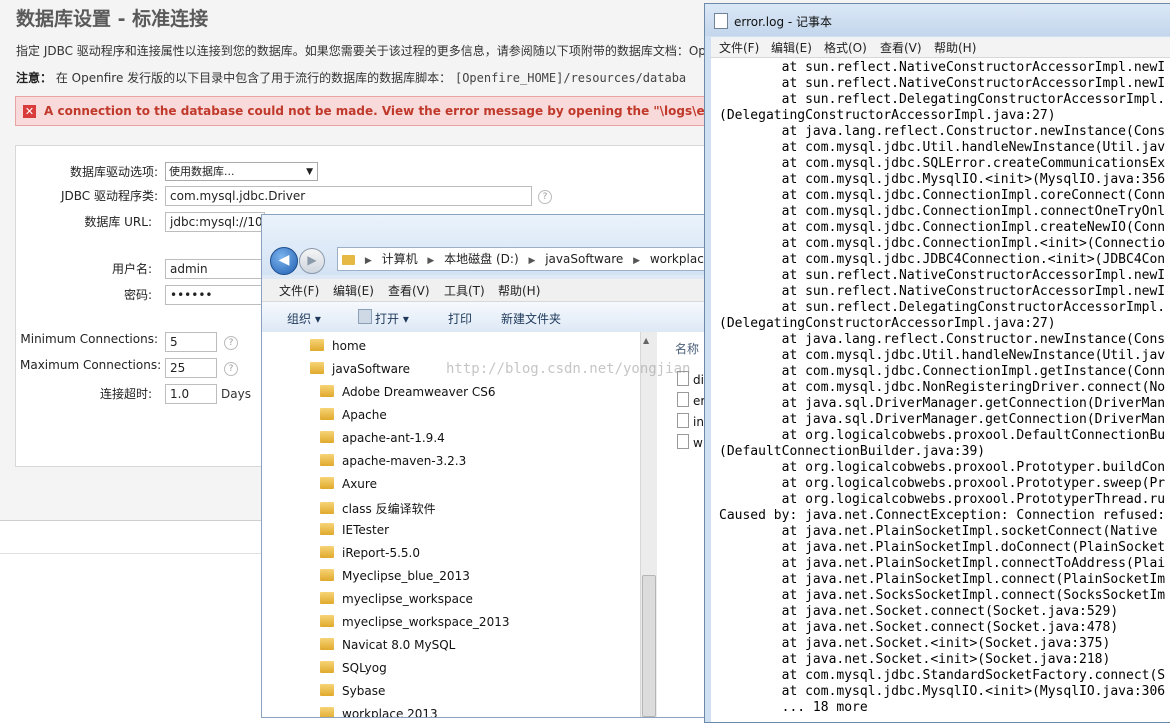  What do you see at coordinates (284, 261) in the screenshot?
I see `back-button: ◀` at bounding box center [284, 261].